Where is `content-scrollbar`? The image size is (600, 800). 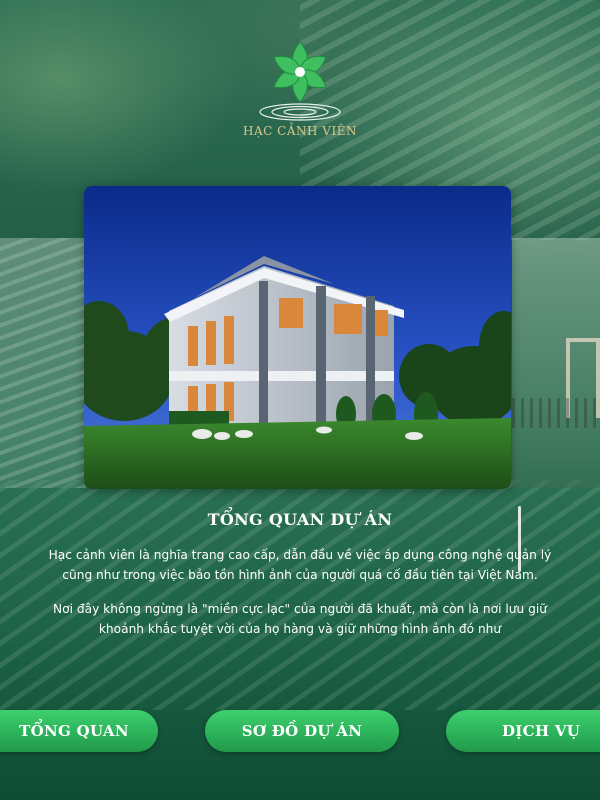 content-scrollbar is located at coordinates (519, 539).